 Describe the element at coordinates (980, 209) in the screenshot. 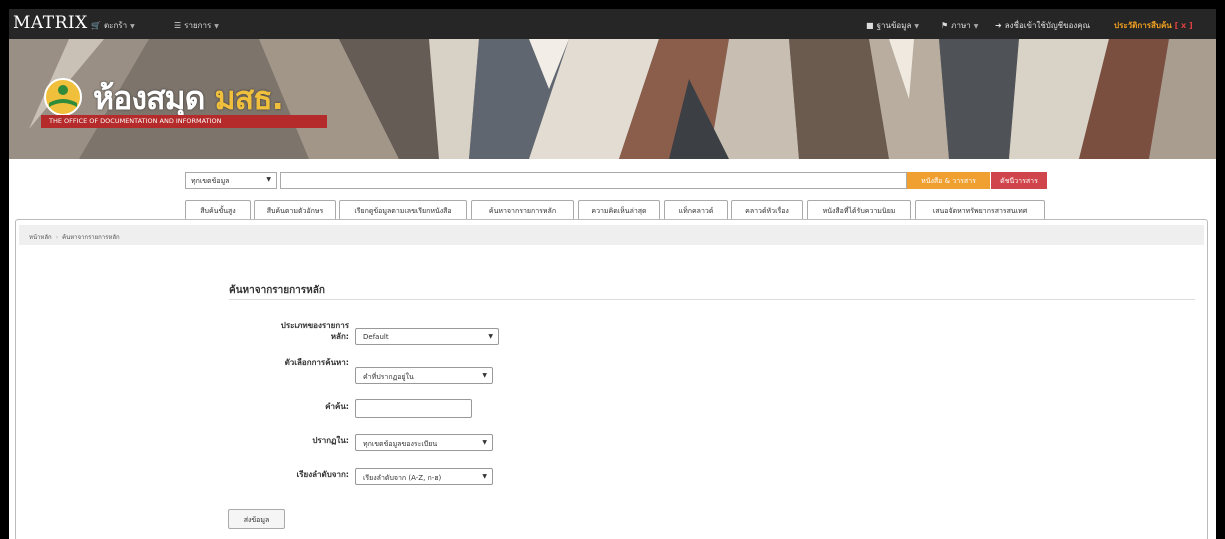

I see `tab-acquisition-request: เสนอจัดหาทรัพยากรสารสนเทศ` at that location.